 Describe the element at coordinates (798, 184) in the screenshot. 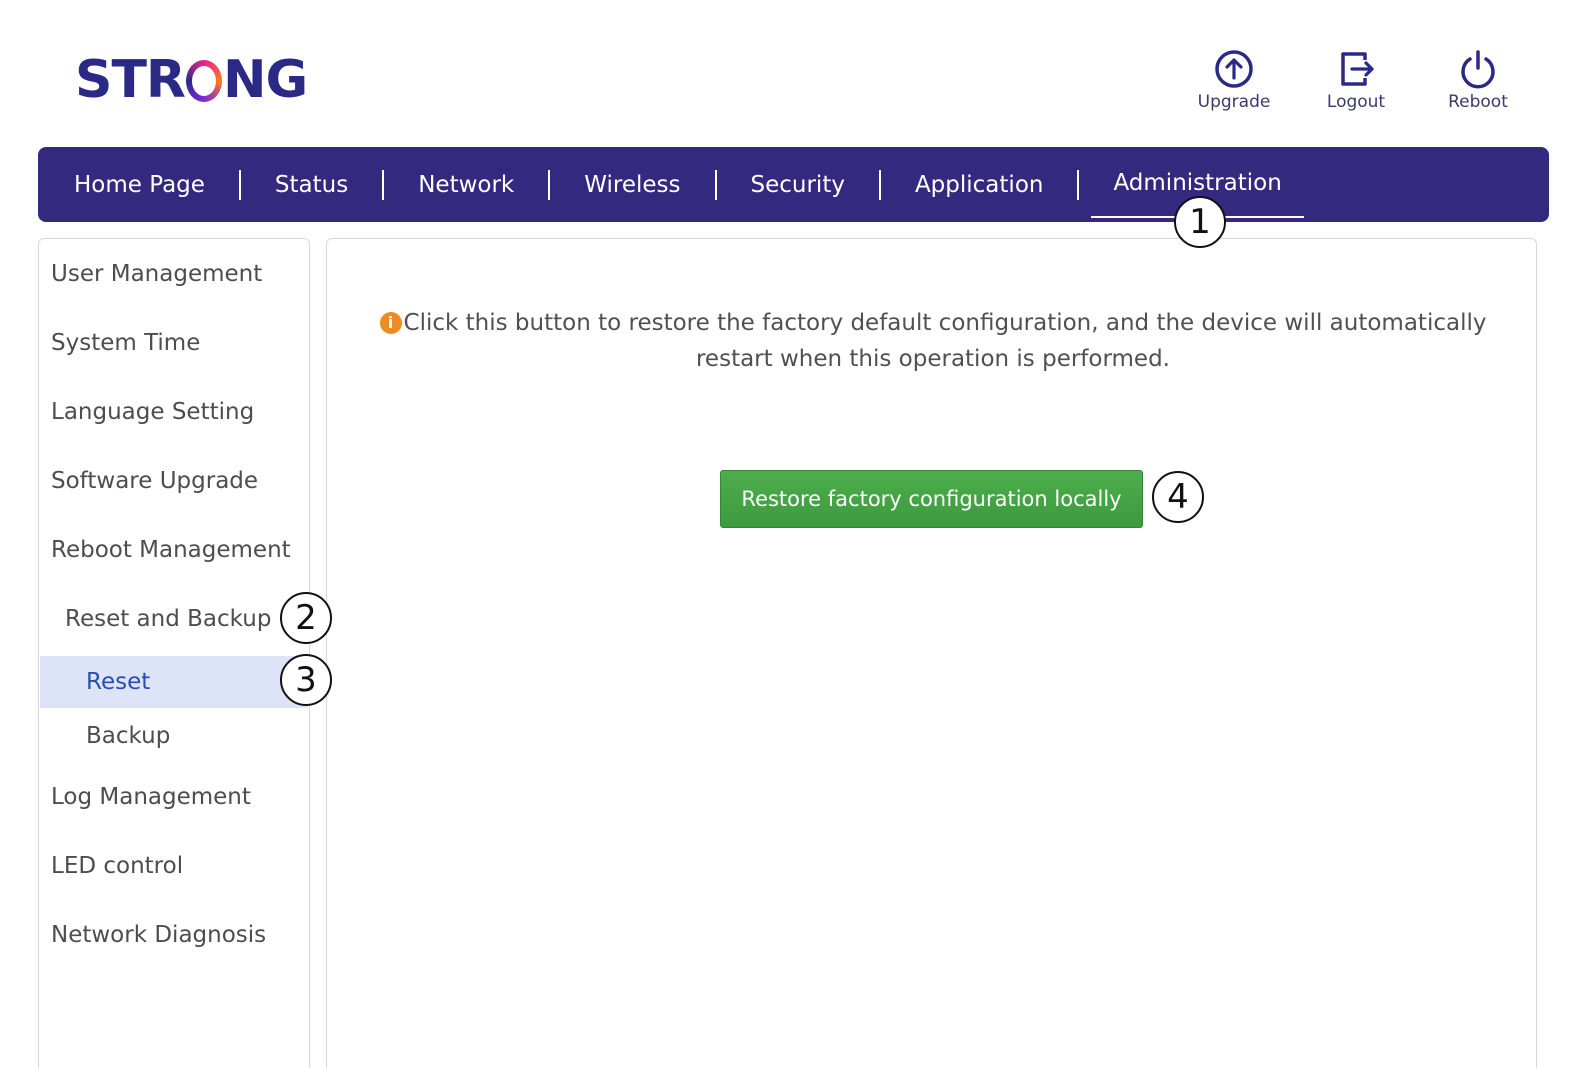

I see `nav-security: Security` at that location.